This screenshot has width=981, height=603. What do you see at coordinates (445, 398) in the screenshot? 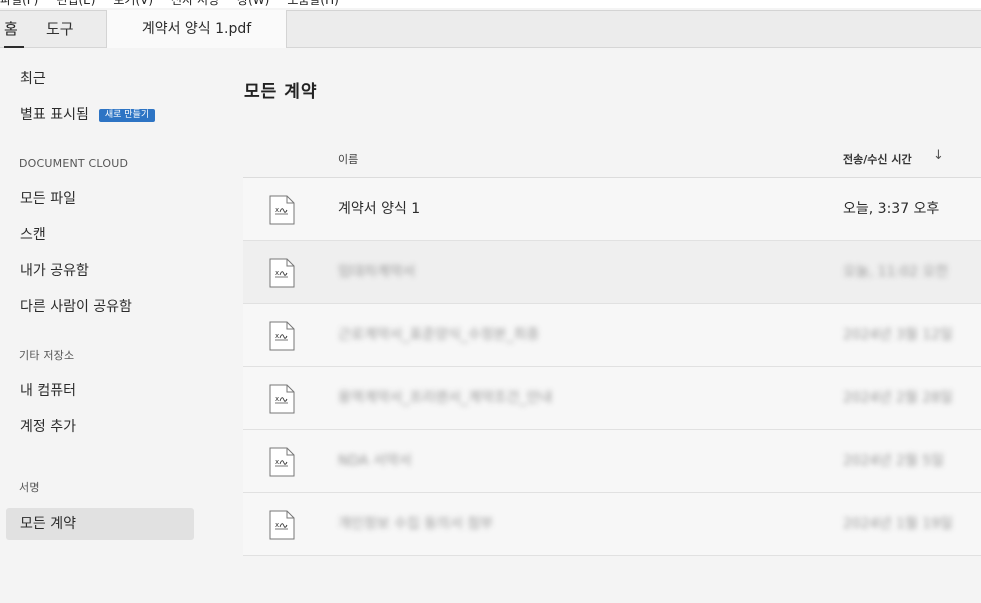
I see `agreement-name: 용역계약서_프리랜서_계약조건_안내` at bounding box center [445, 398].